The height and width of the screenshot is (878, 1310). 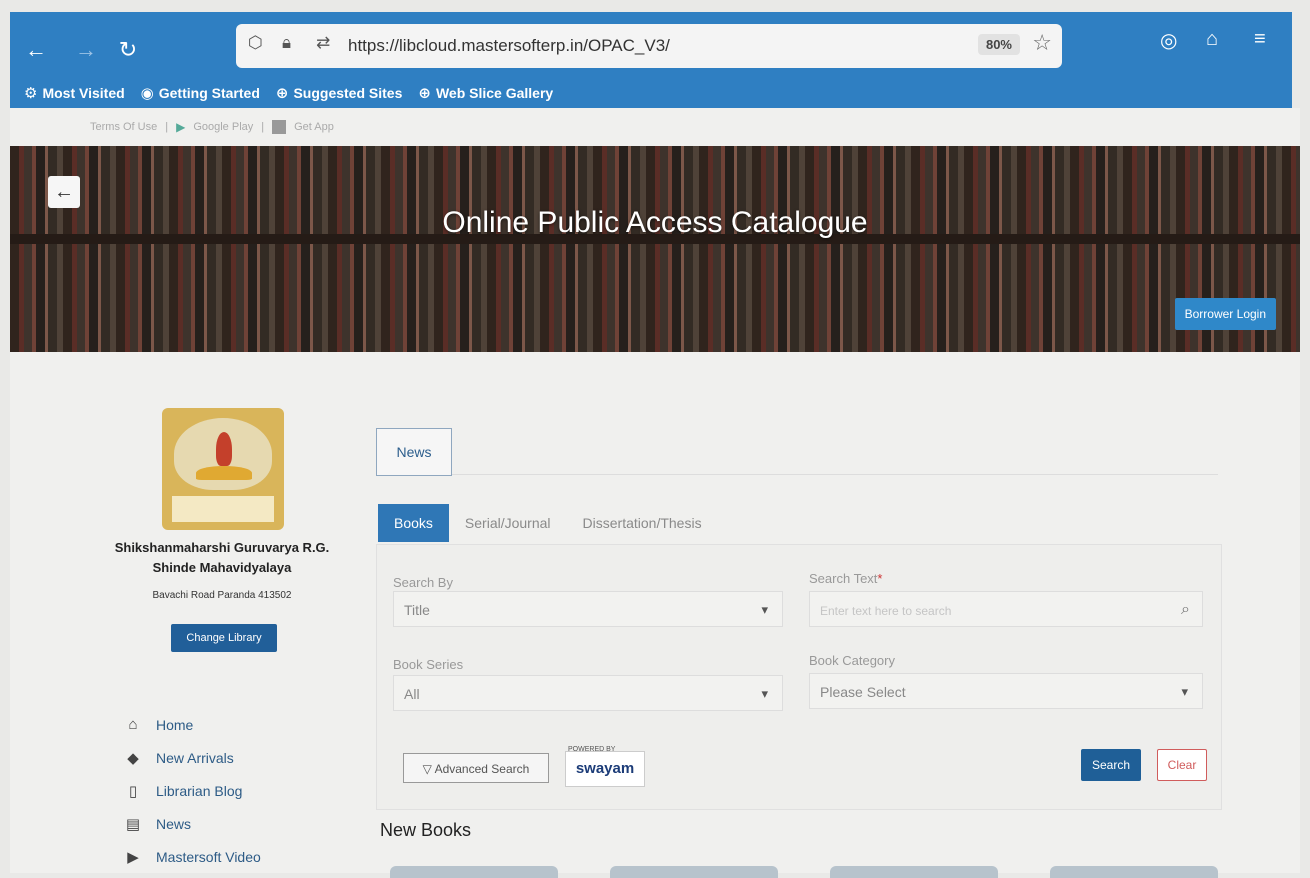 What do you see at coordinates (642, 523) in the screenshot?
I see `tab-dissertation-thesis: Dissertation/Thesis` at bounding box center [642, 523].